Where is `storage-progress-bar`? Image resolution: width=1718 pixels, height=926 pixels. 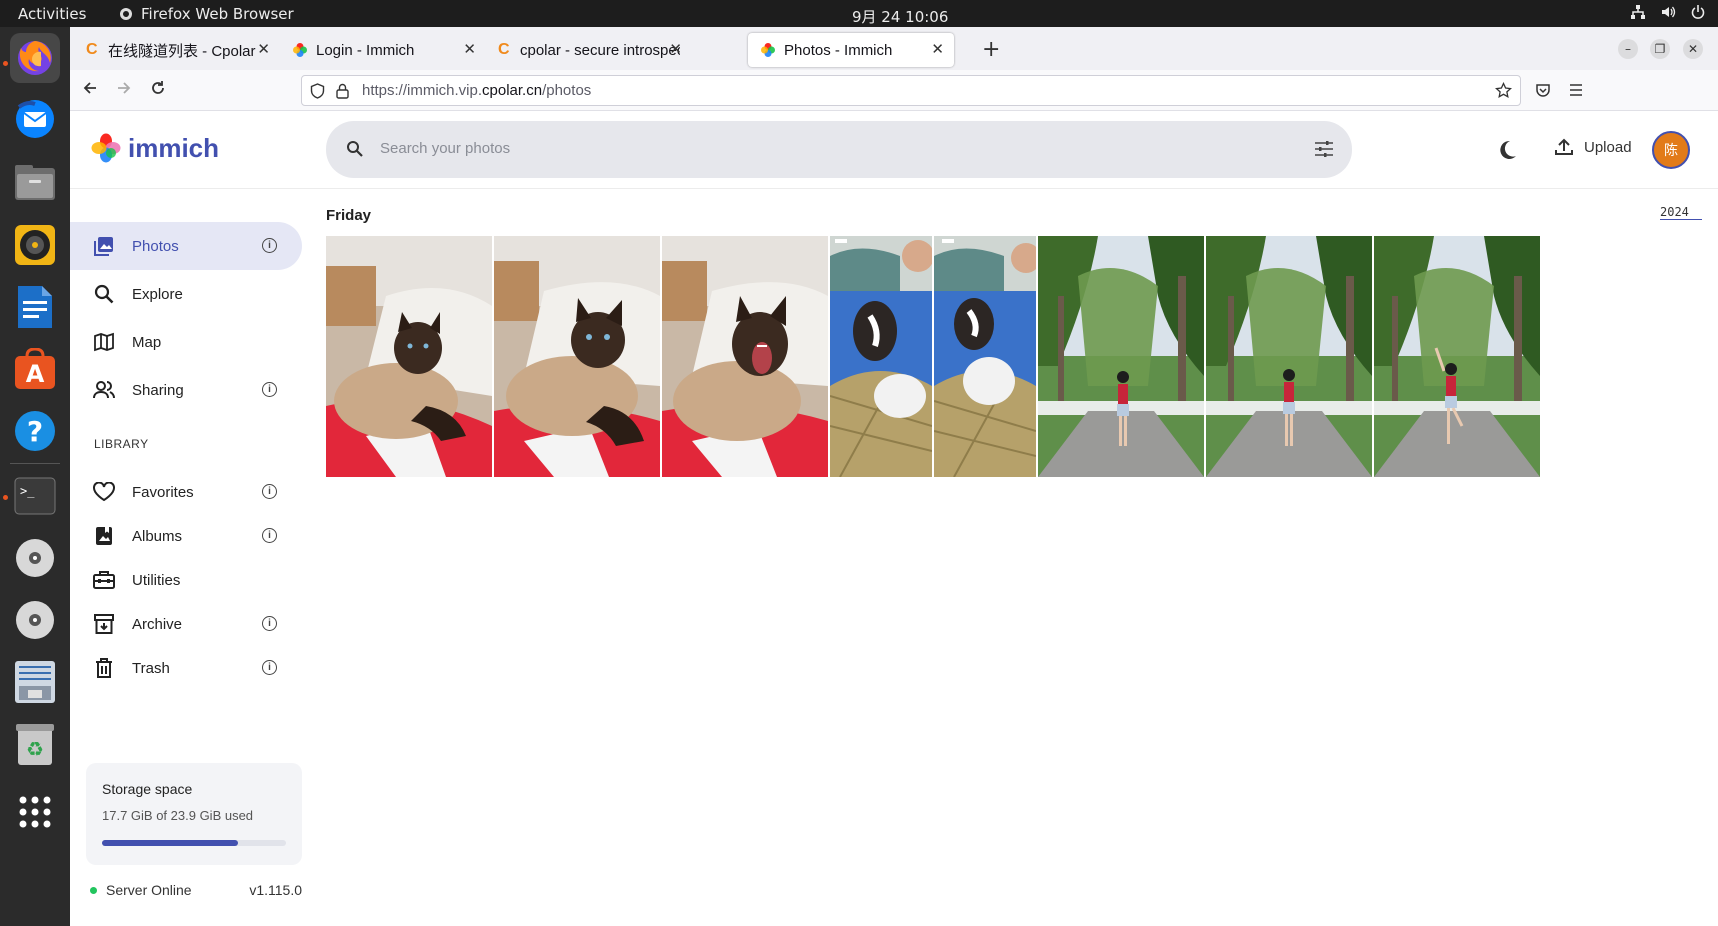
storage-progress-bar is located at coordinates (194, 843).